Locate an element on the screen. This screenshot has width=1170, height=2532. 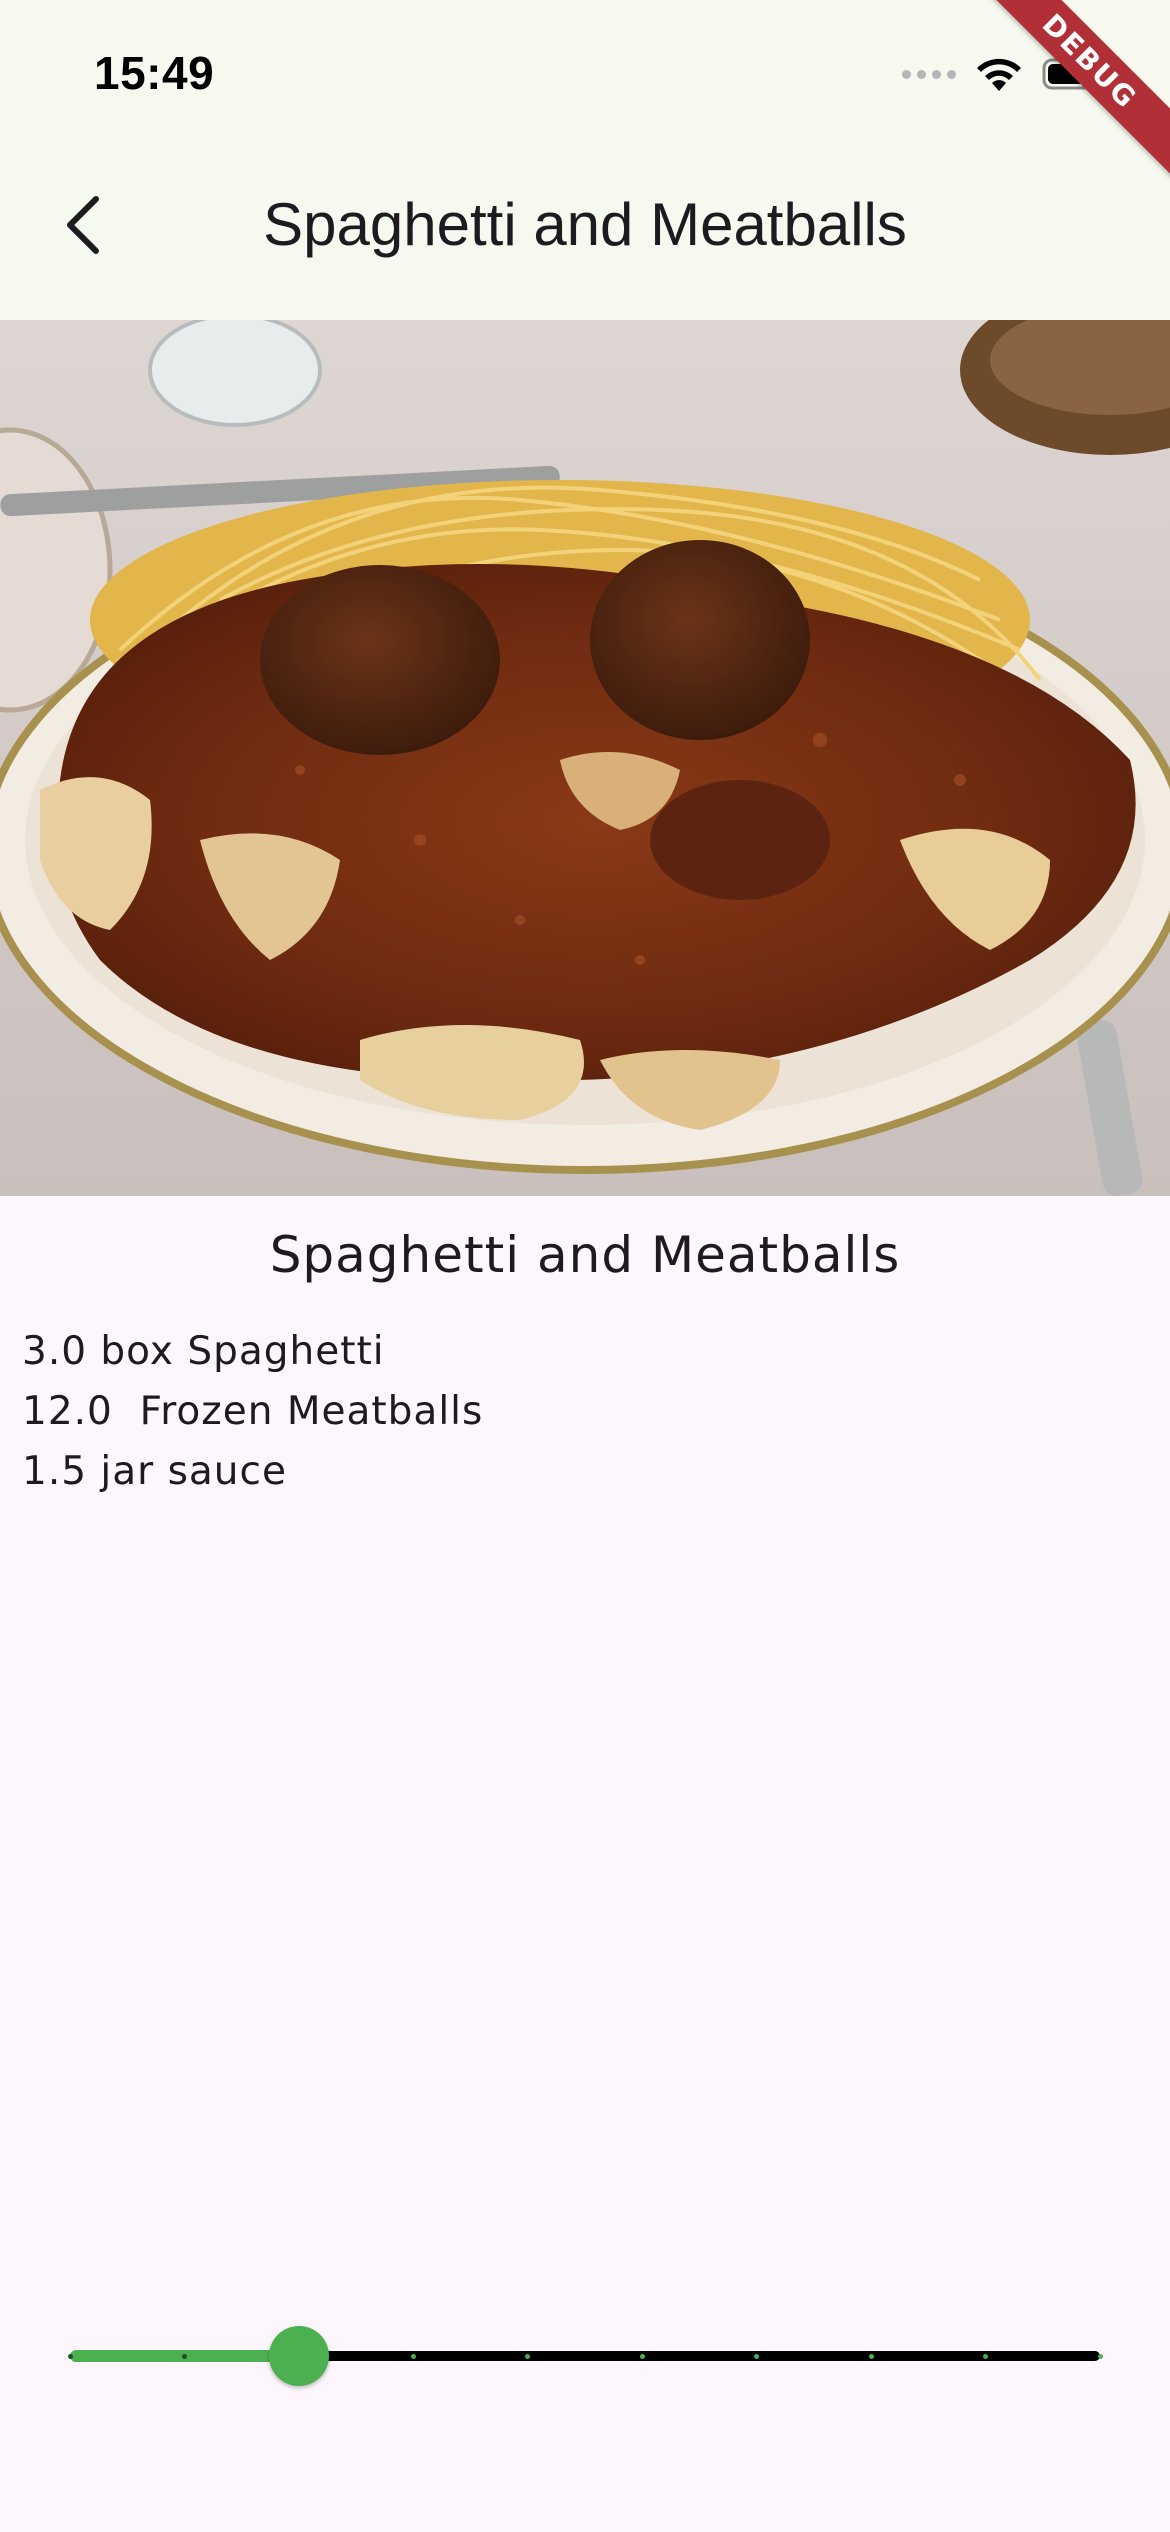
wifi-icon is located at coordinates (999, 74).